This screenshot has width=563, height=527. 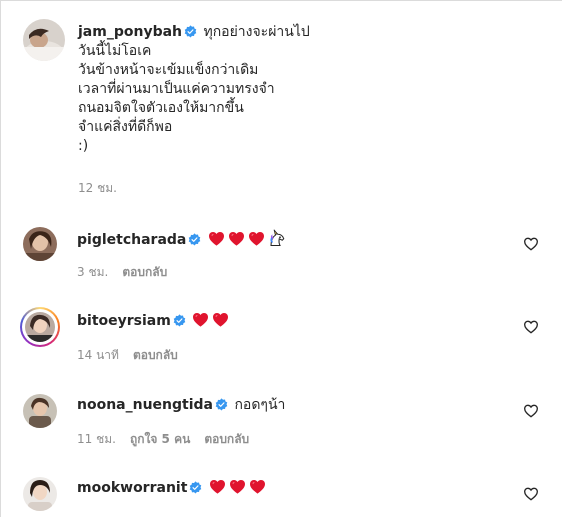 I want to click on comment-username: bitoeyrsiam, so click(x=124, y=321).